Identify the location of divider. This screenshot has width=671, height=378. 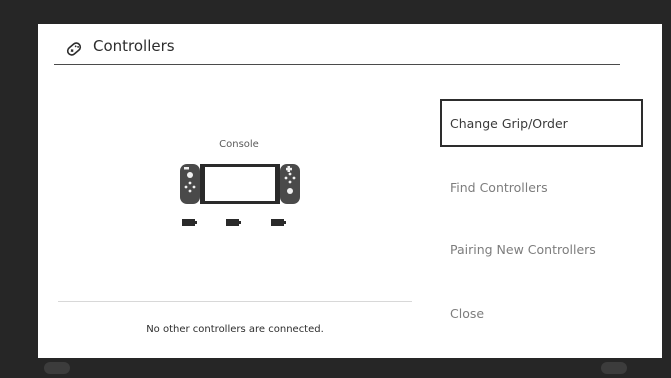
(235, 301).